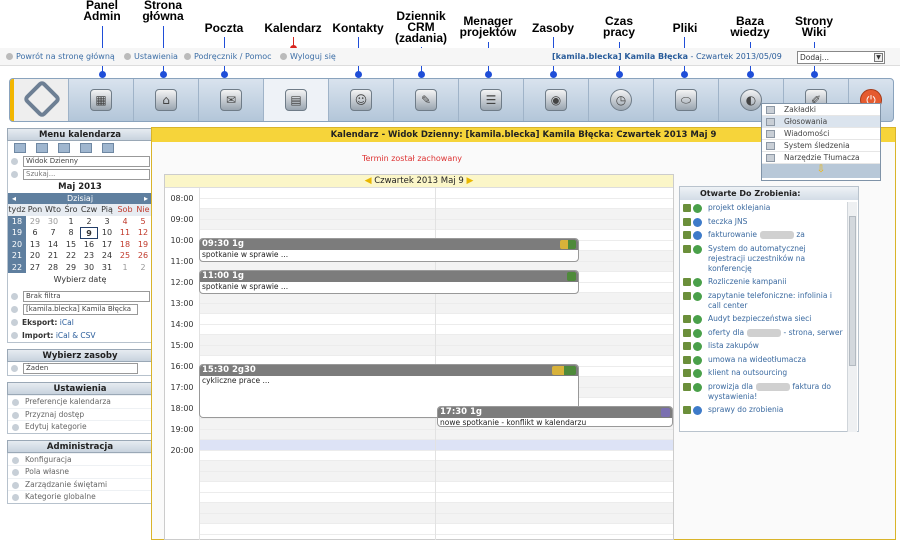 The width and height of the screenshot is (900, 552). What do you see at coordinates (490, 100) in the screenshot?
I see `projects-button: ☰` at bounding box center [490, 100].